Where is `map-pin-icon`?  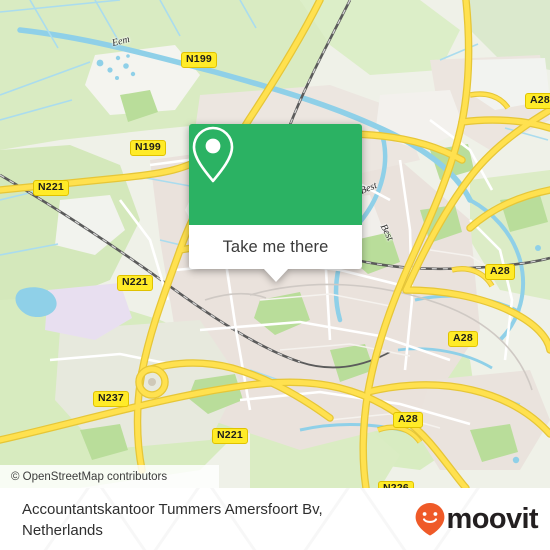 map-pin-icon is located at coordinates (213, 154).